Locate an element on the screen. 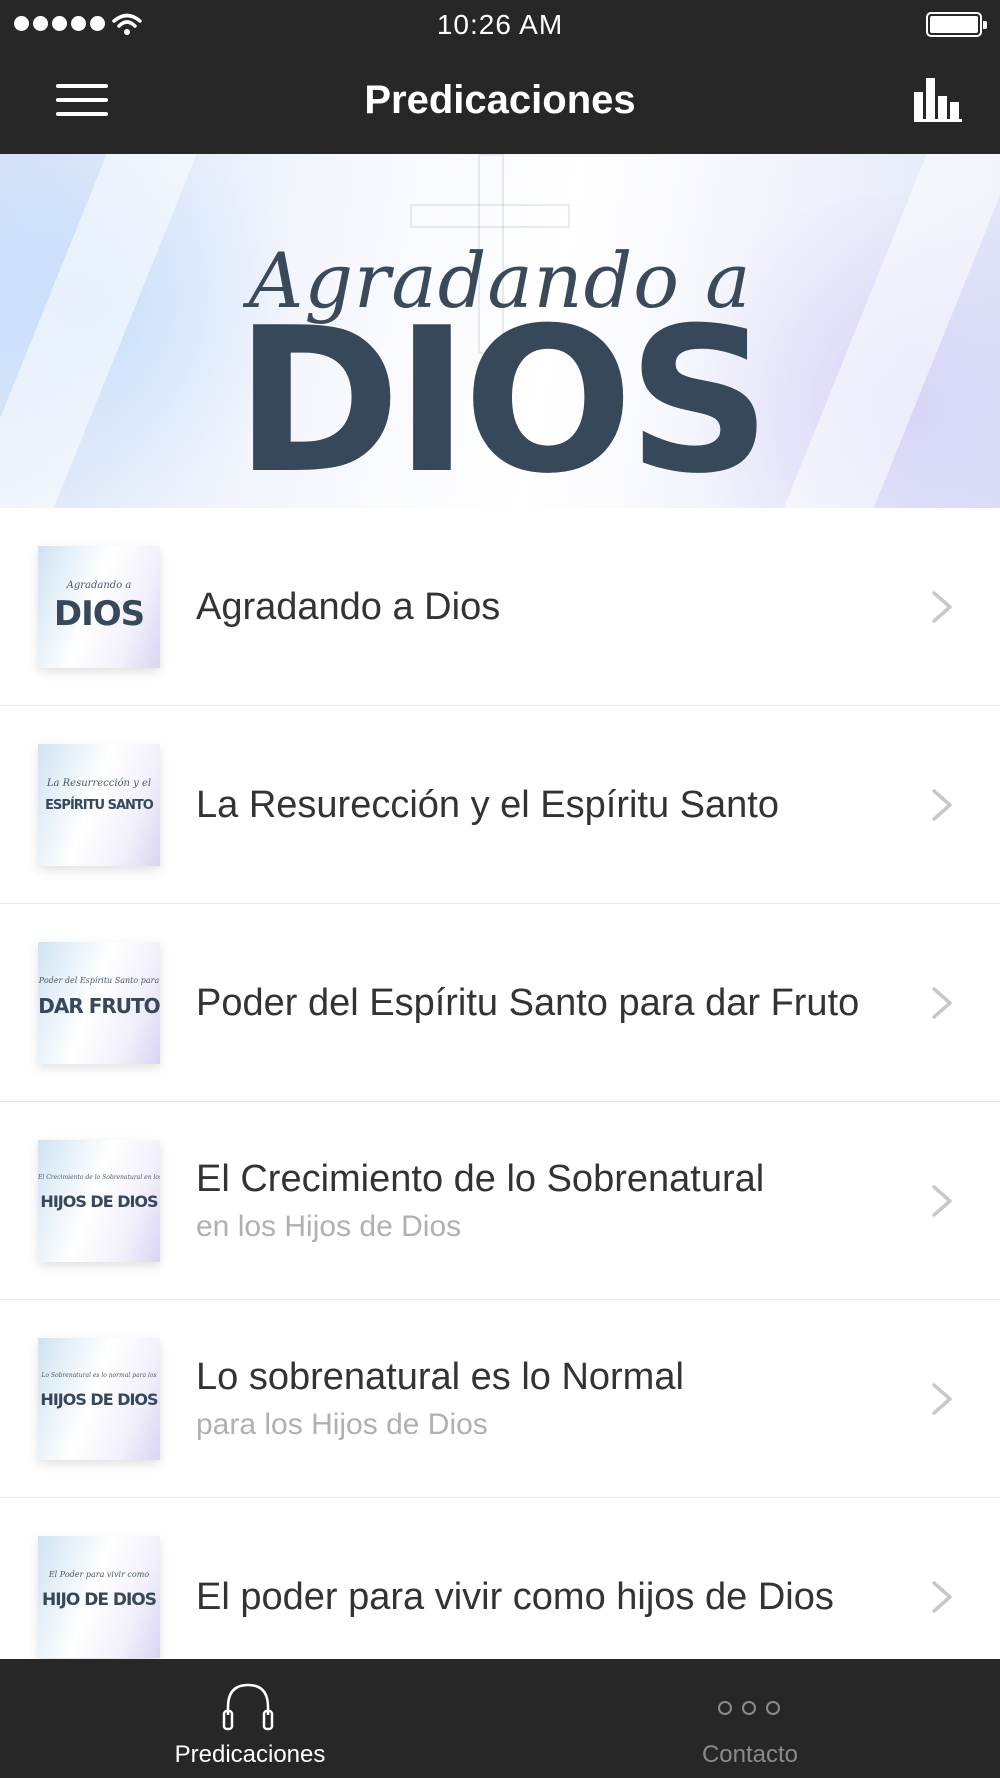 The height and width of the screenshot is (1778, 1000). list-item: Agradando a DIOS Agradando a Dios is located at coordinates (500, 607).